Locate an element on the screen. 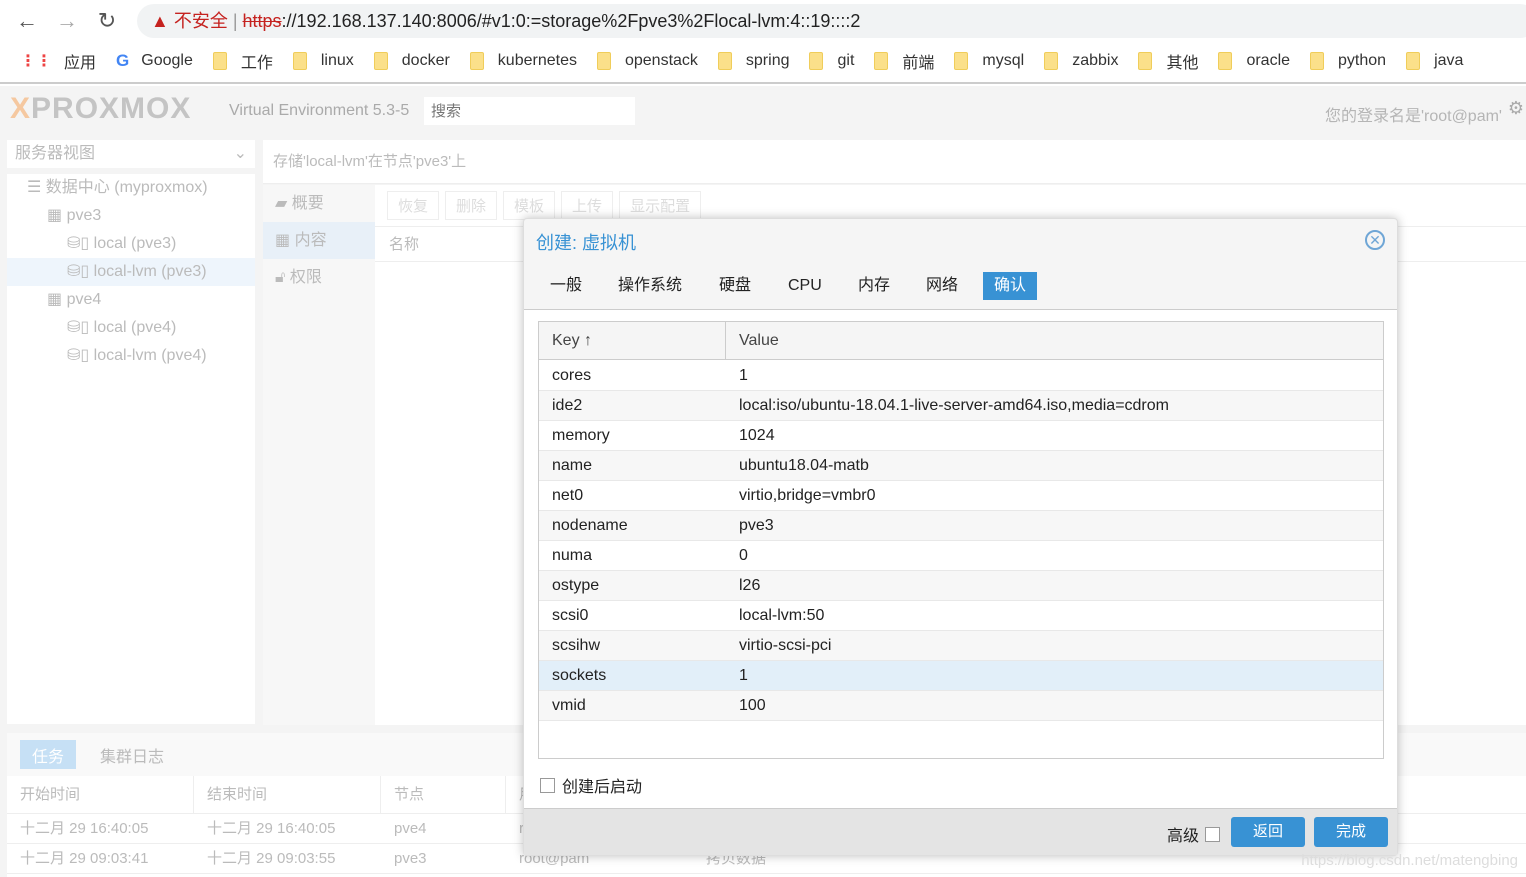 This screenshot has height=877, width=1526. grid-row: cores 1 is located at coordinates (961, 376).